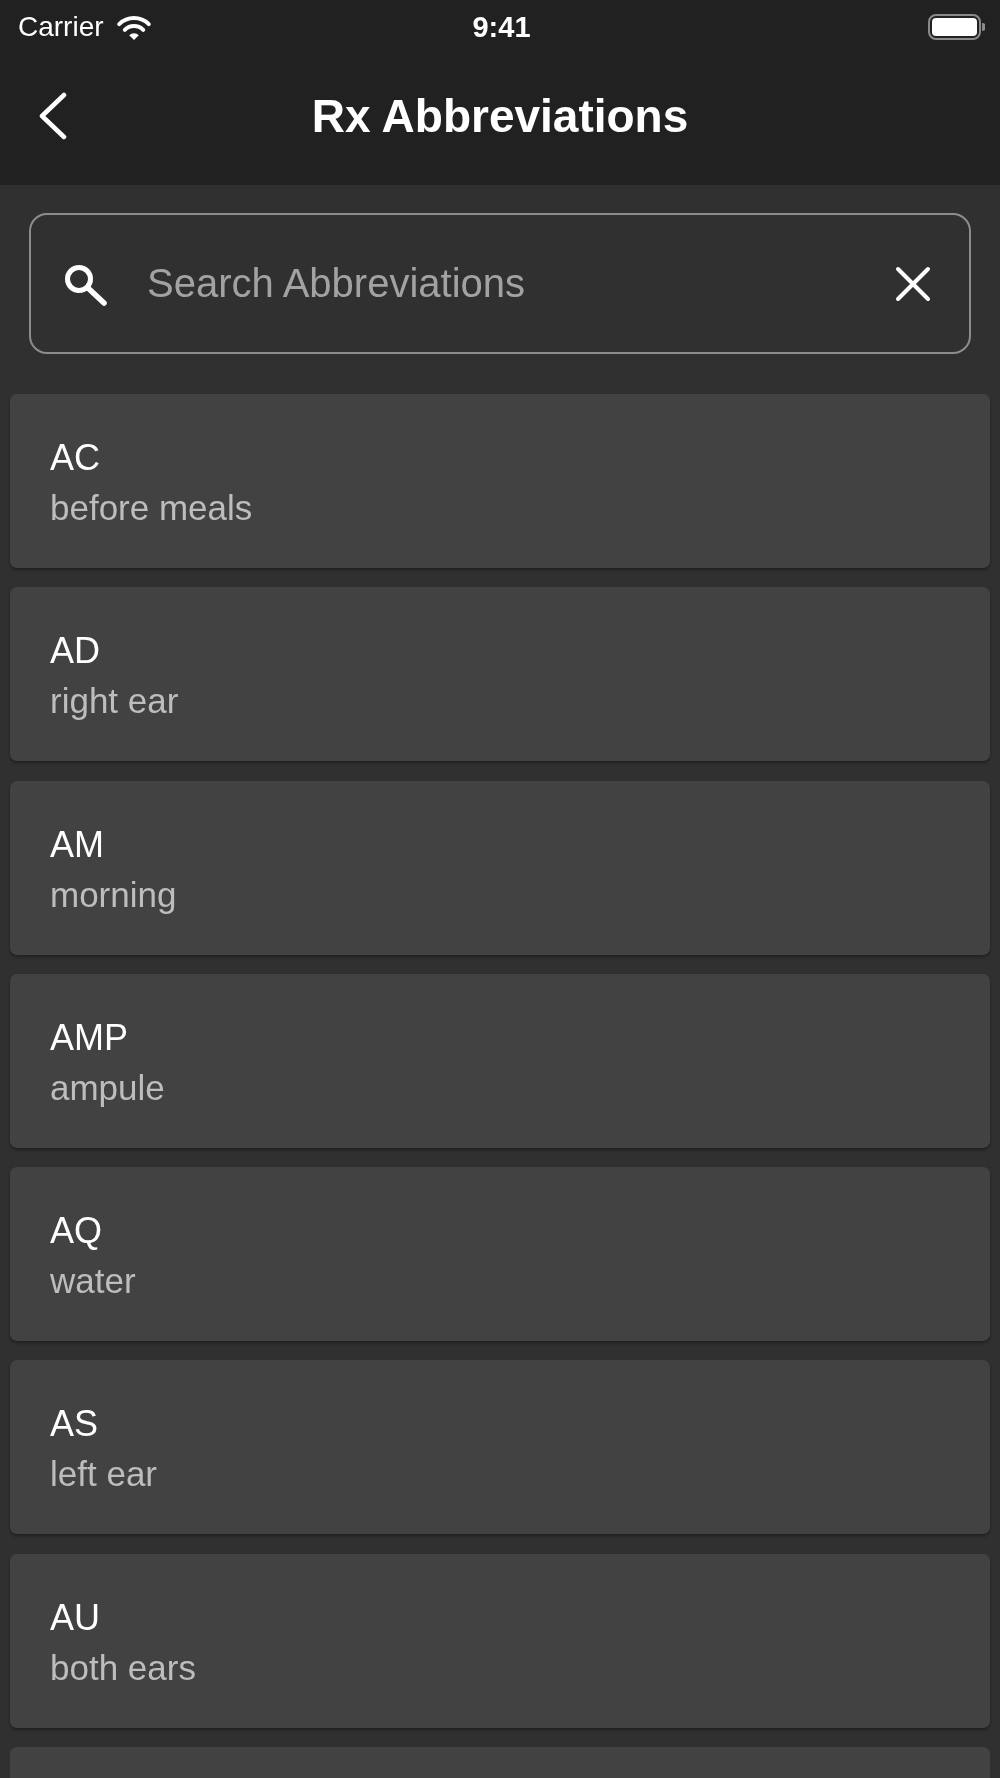 The image size is (1000, 1778). What do you see at coordinates (500, 867) in the screenshot?
I see `abbreviation-card: AM morning` at bounding box center [500, 867].